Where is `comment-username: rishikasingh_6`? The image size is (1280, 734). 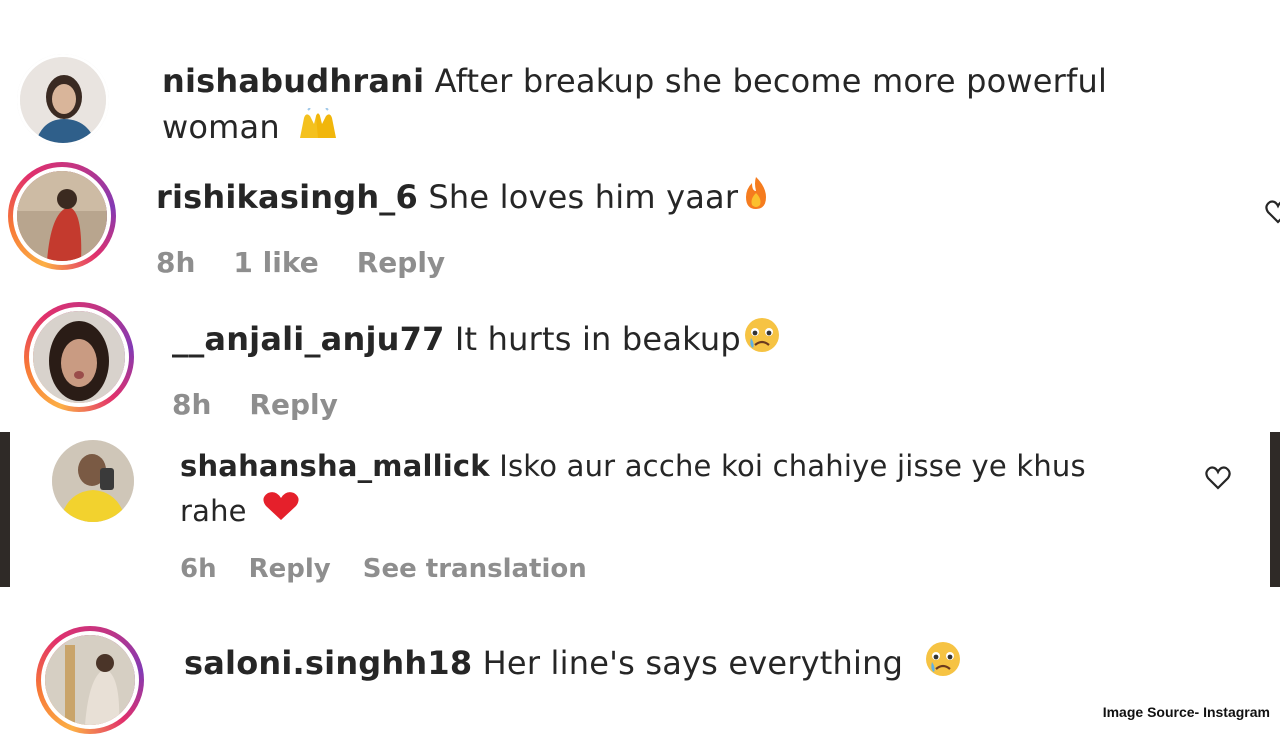 comment-username: rishikasingh_6 is located at coordinates (287, 197).